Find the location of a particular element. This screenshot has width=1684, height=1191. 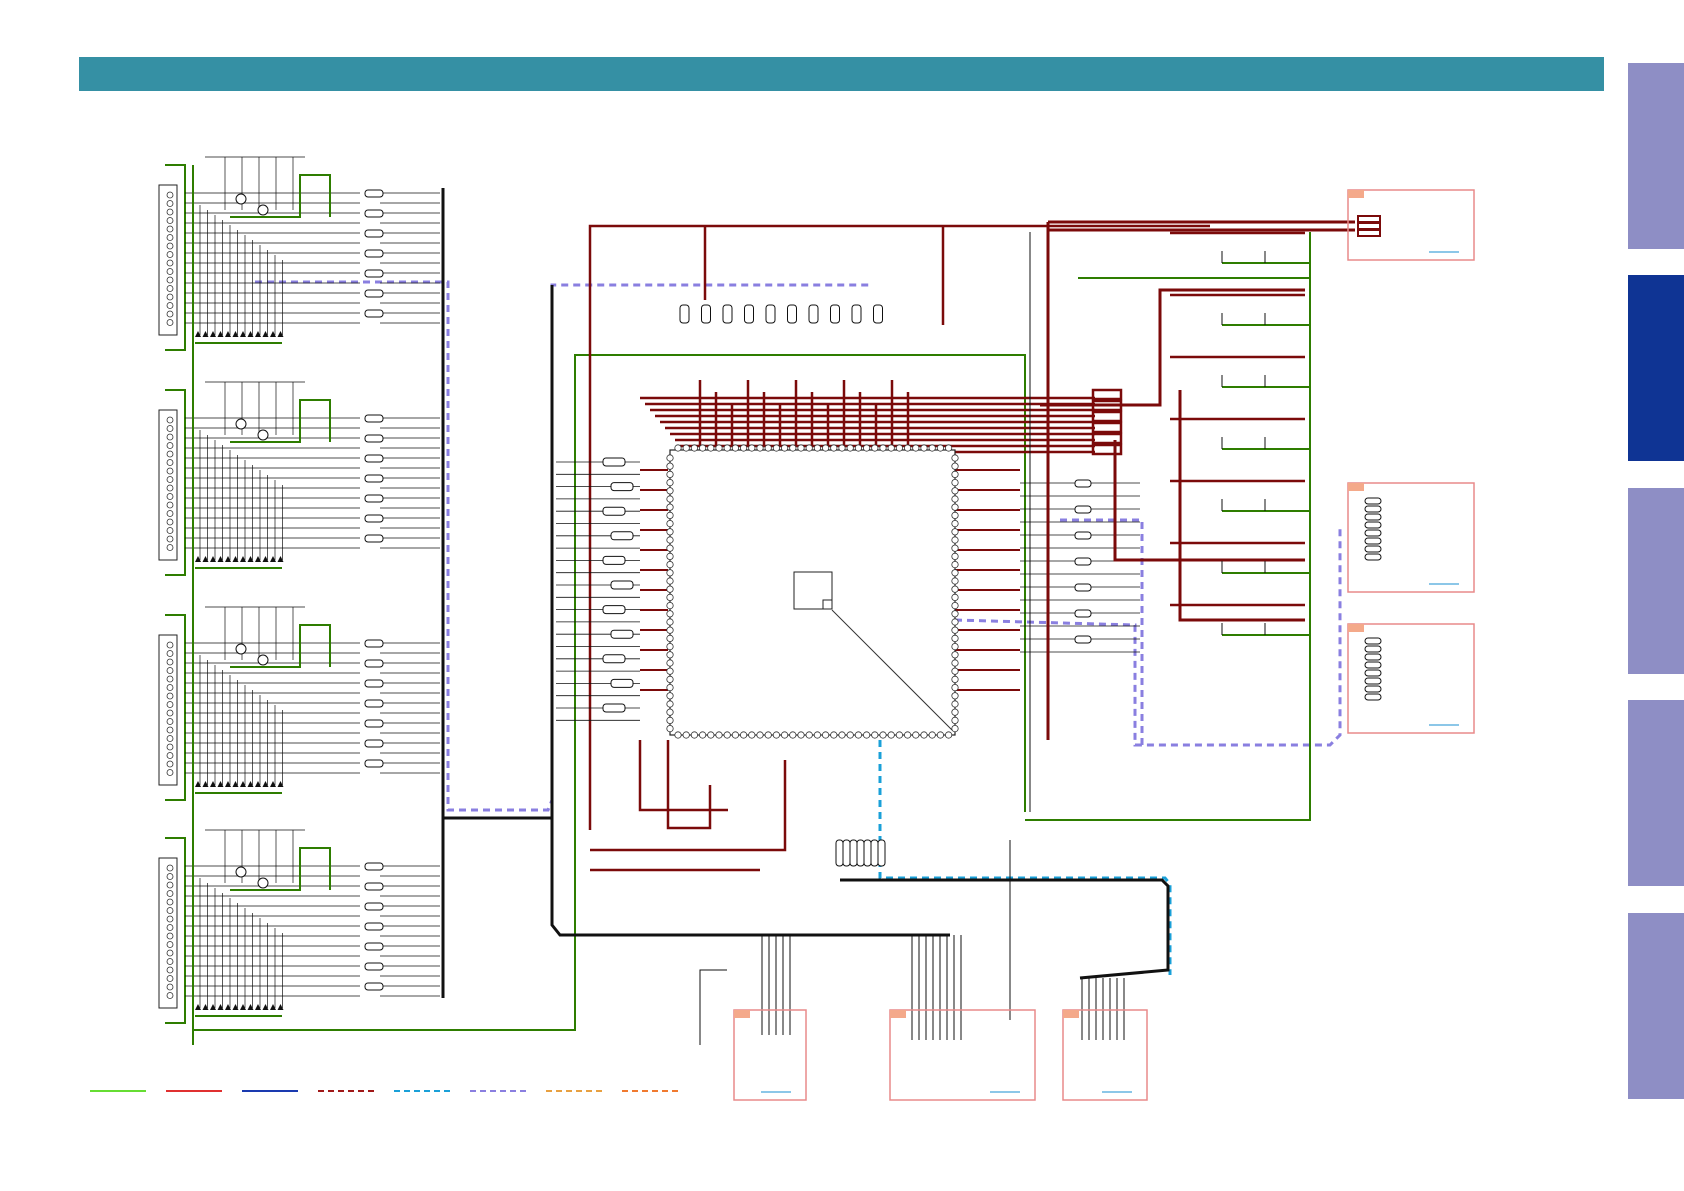

harness-wire is located at coordinates (713, 1007).